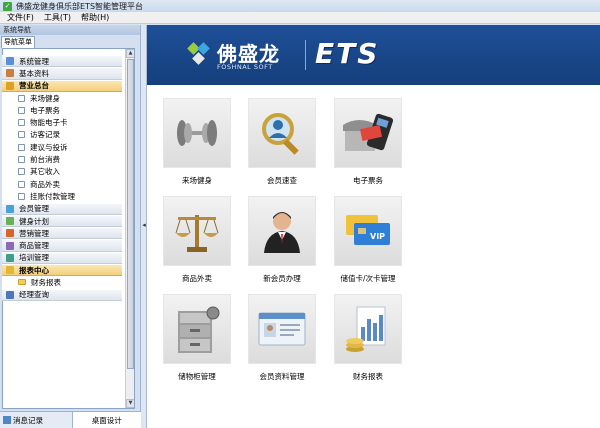  What do you see at coordinates (62, 61) in the screenshot?
I see `sidebar-group: 系统管理` at bounding box center [62, 61].